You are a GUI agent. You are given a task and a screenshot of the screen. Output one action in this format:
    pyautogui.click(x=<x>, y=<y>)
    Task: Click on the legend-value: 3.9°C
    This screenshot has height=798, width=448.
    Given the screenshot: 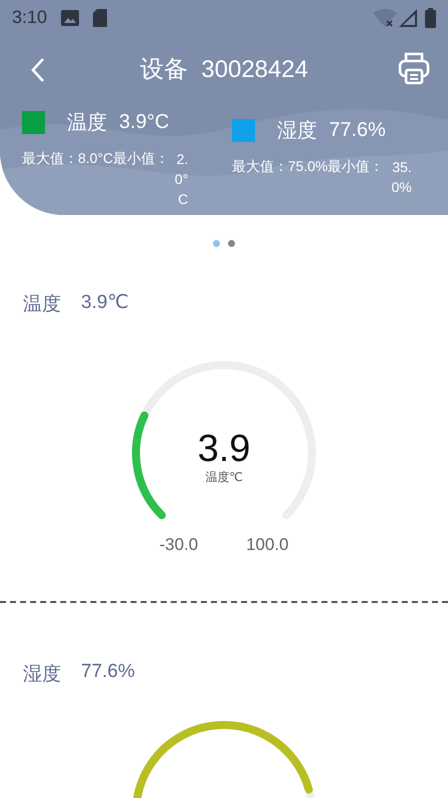 What is the action you would take?
    pyautogui.click(x=144, y=122)
    